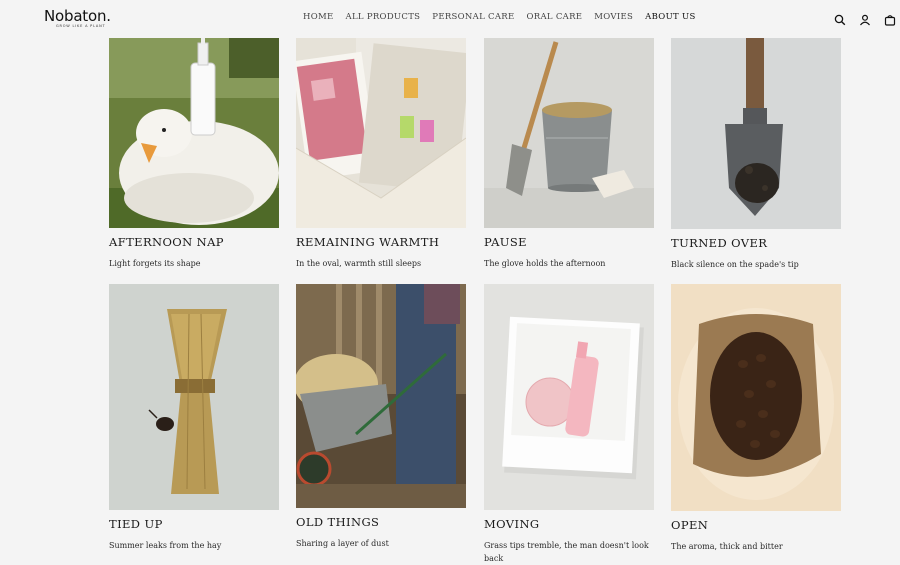  Describe the element at coordinates (727, 546) in the screenshot. I see `card-caption: The aroma, thick and bitter` at that location.